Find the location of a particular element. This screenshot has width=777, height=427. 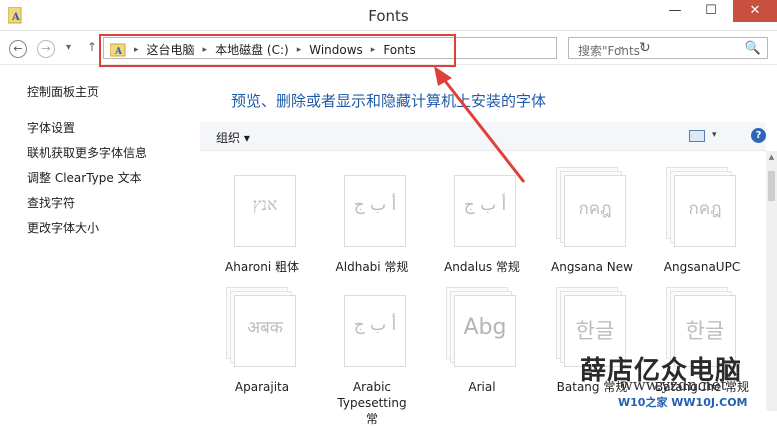

font-name: Arabic Typesetting 常 is located at coordinates (372, 403).